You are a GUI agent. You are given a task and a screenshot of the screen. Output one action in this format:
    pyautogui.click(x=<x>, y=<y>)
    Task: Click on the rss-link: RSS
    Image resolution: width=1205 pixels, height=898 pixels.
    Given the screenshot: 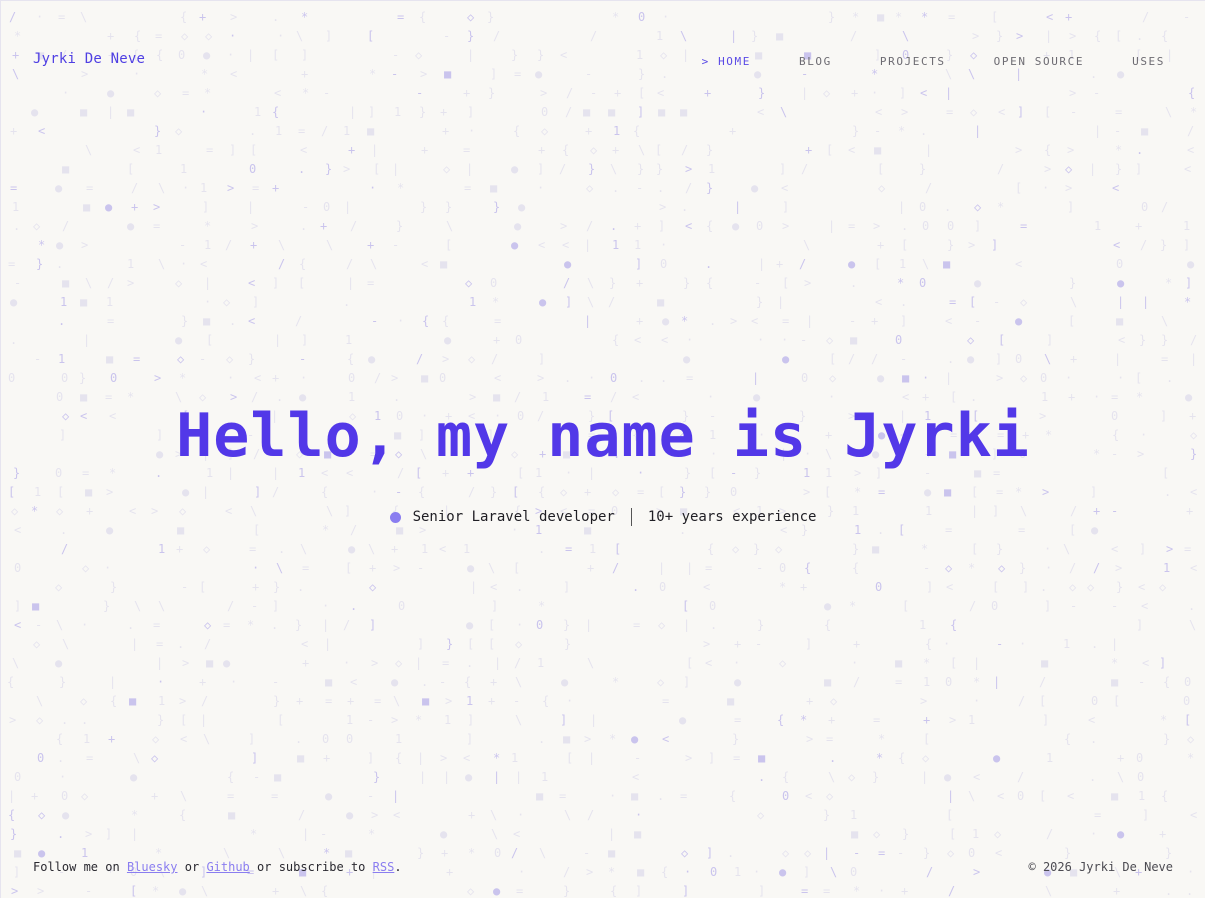 What is the action you would take?
    pyautogui.click(x=384, y=867)
    